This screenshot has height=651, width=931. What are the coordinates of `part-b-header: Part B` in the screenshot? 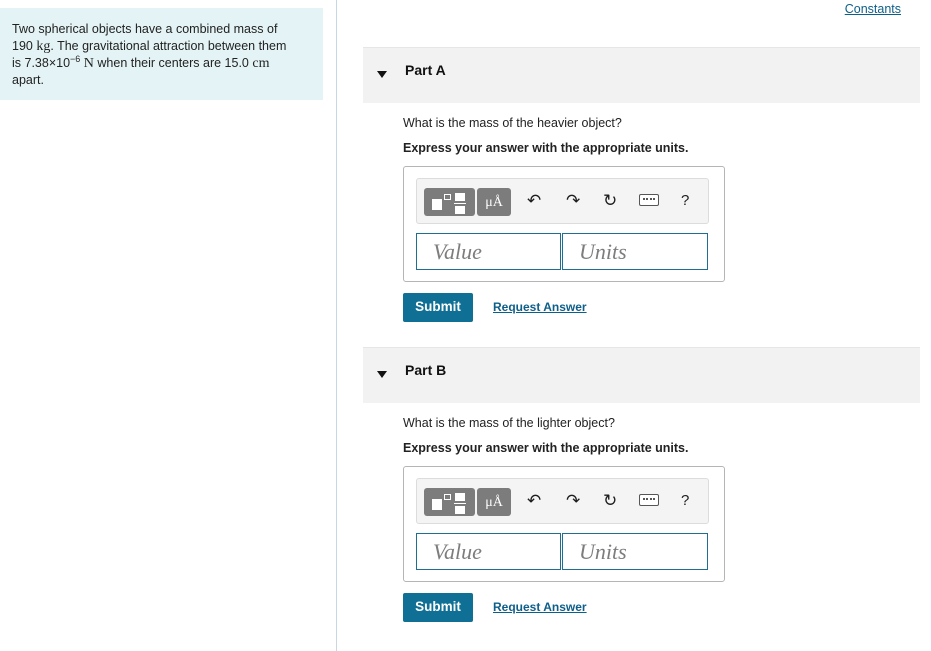 It's located at (641, 375).